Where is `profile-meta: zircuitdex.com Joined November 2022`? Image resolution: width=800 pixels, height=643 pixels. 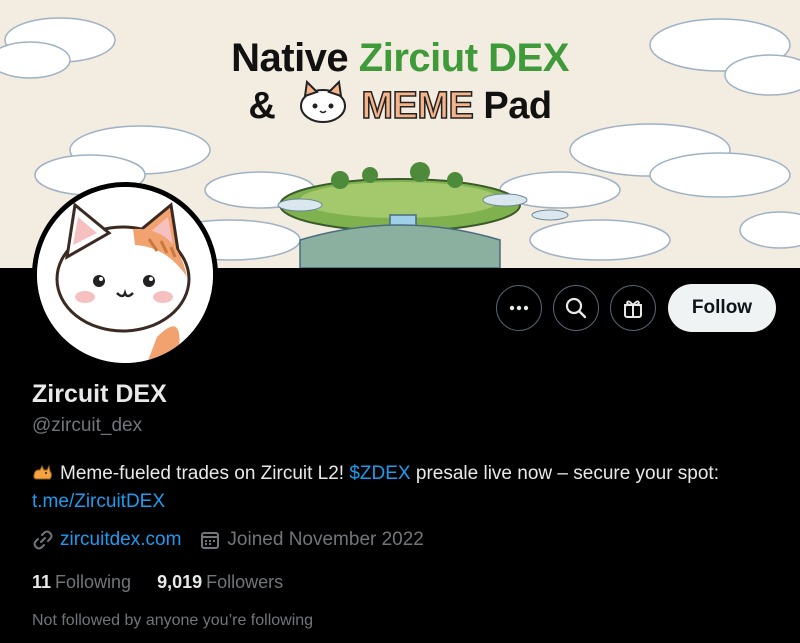 profile-meta: zircuitdex.com Joined November 2022 is located at coordinates (228, 540).